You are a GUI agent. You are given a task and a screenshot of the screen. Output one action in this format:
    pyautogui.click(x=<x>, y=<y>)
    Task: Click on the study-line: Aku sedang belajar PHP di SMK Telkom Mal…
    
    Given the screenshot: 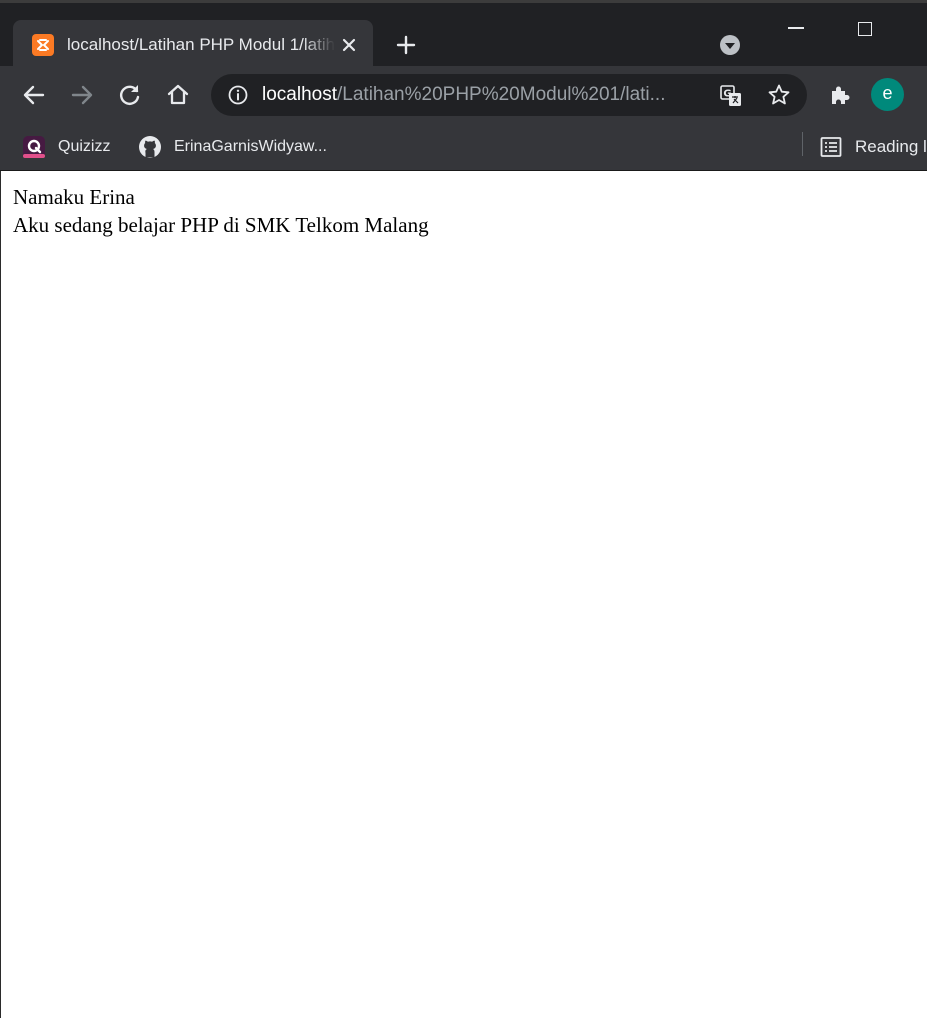 What is the action you would take?
    pyautogui.click(x=221, y=225)
    